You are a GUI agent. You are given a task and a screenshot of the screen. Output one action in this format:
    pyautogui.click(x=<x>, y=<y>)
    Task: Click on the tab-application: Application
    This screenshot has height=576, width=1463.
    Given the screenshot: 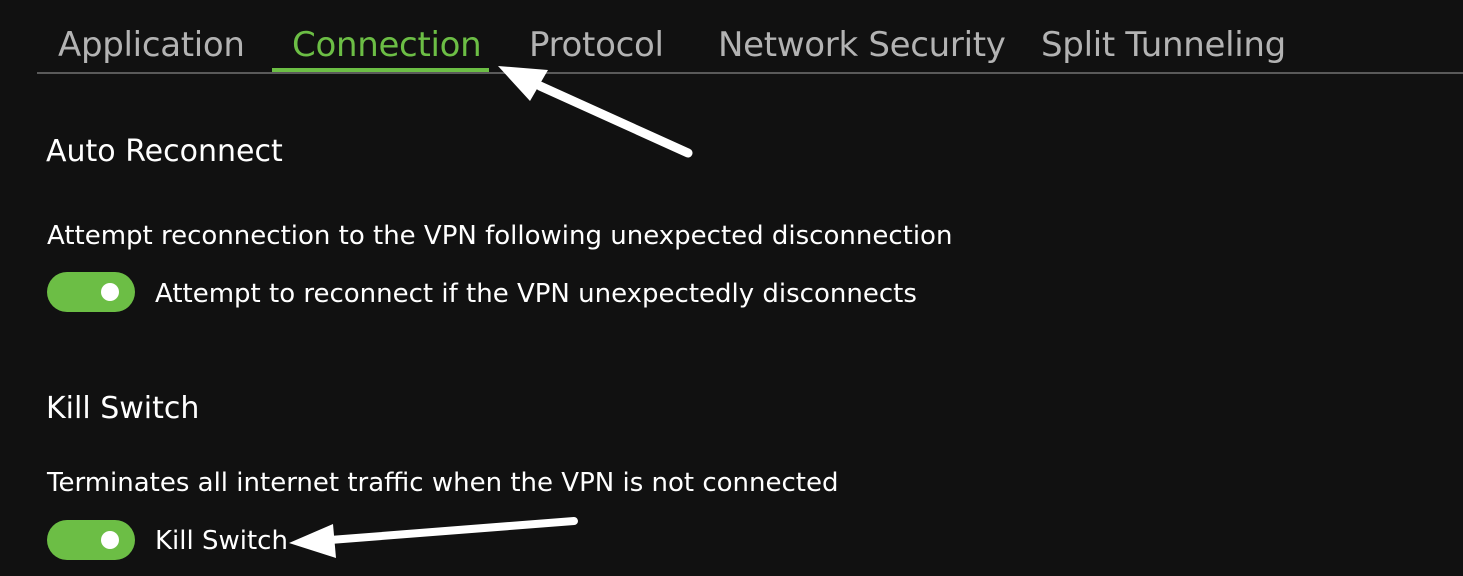 What is the action you would take?
    pyautogui.click(x=151, y=45)
    